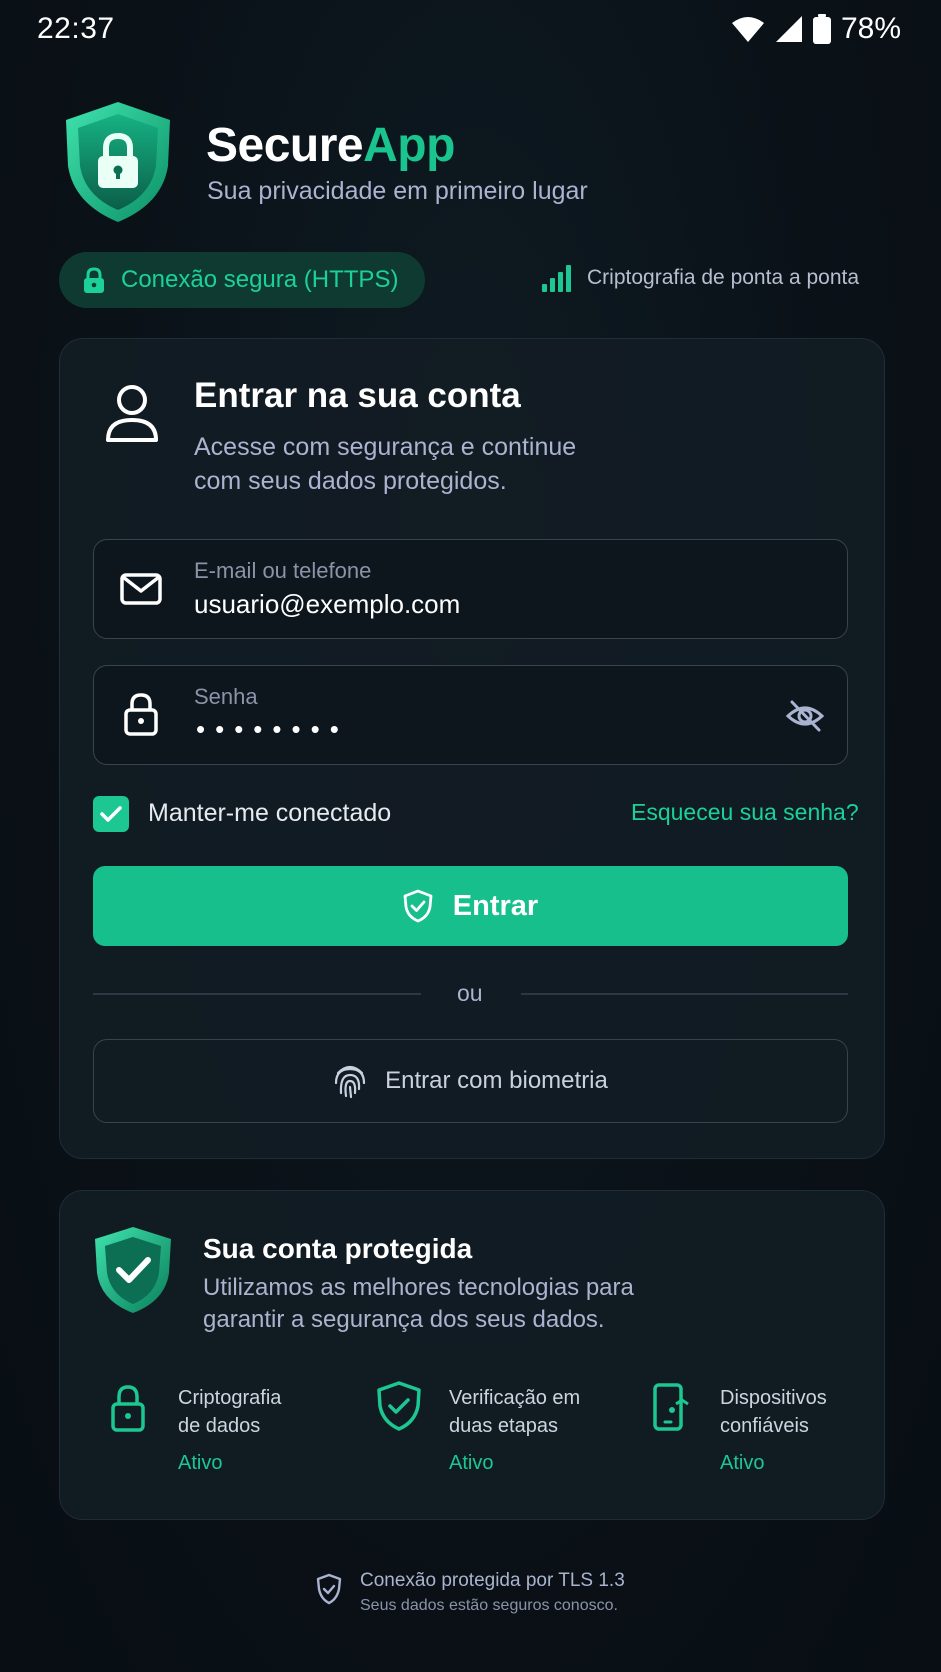  Describe the element at coordinates (200, 1463) in the screenshot. I see `feature-encryption-status: Ativo` at that location.